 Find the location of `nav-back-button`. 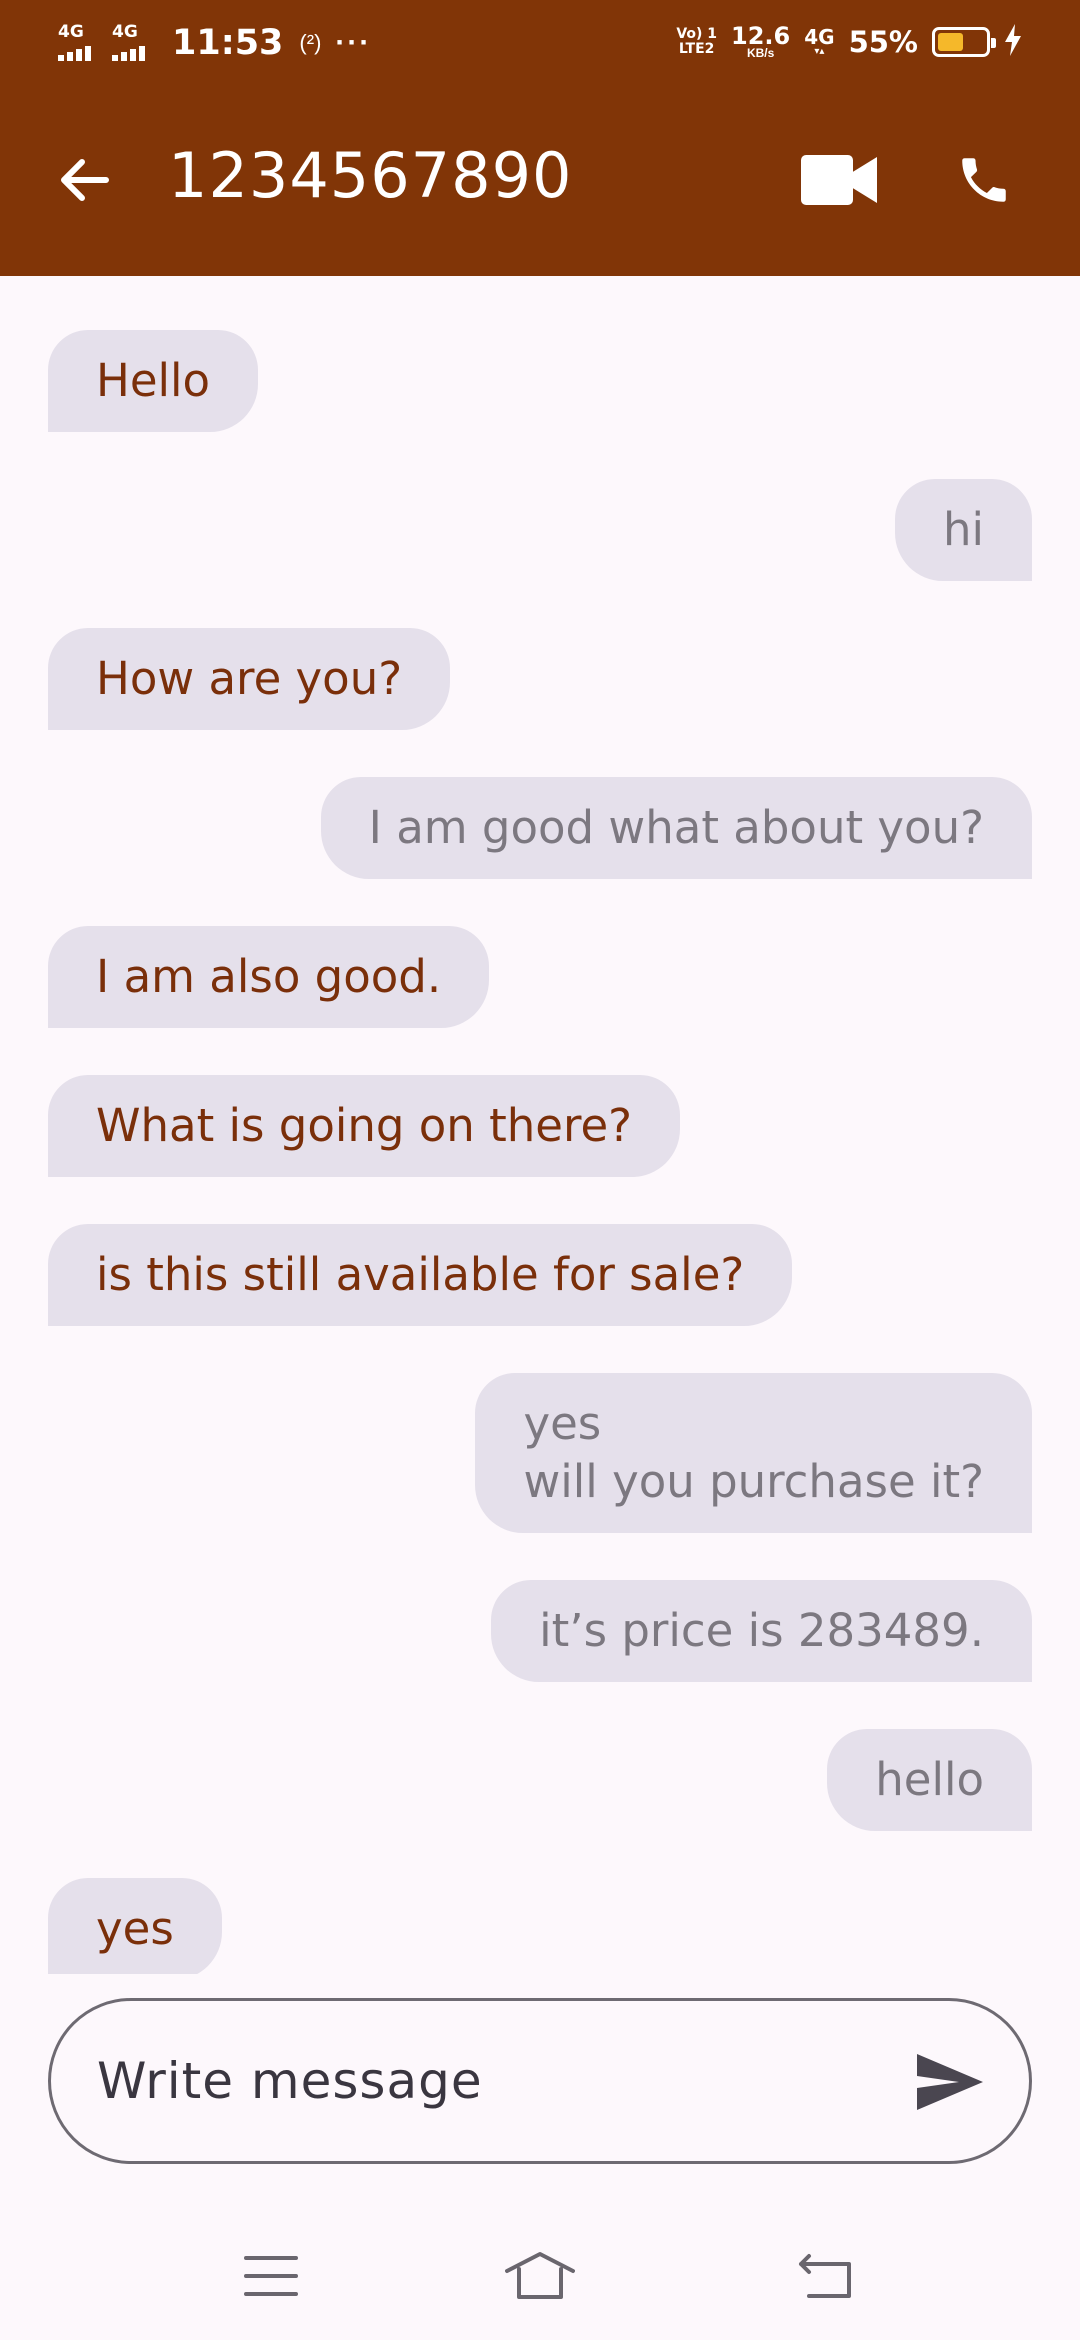

nav-back-button is located at coordinates (825, 2276).